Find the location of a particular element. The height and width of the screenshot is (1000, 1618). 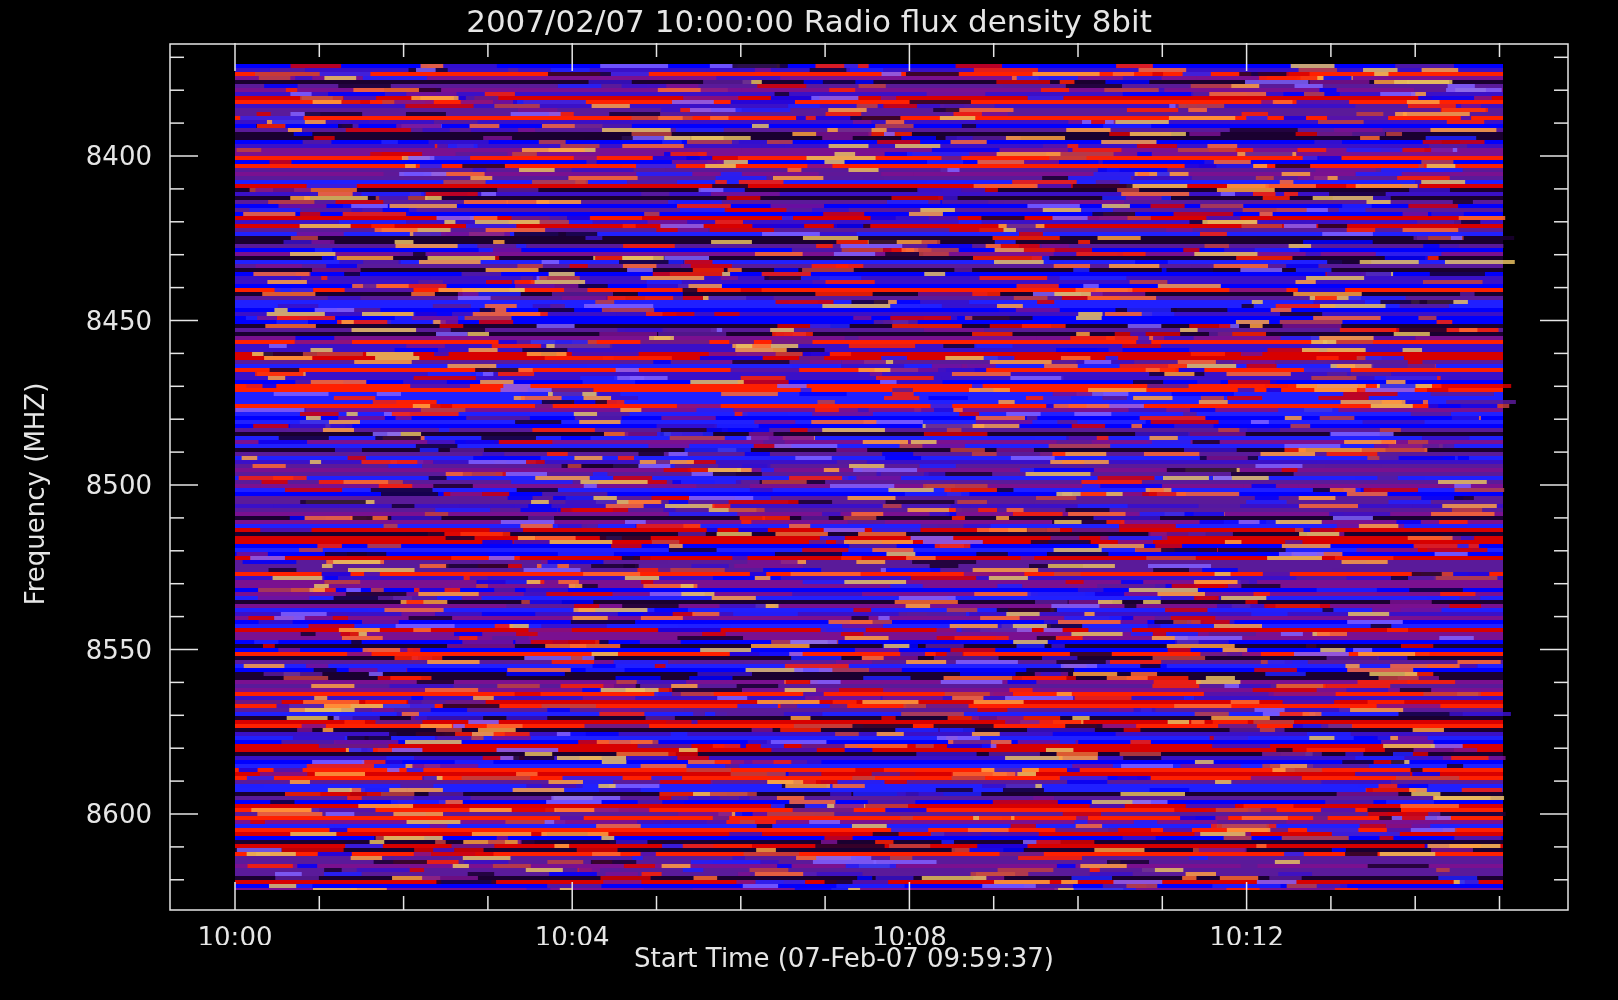

chart-title: 2007/02/07 10:00:00 Radio flux density 8bit is located at coordinates (809, 21).